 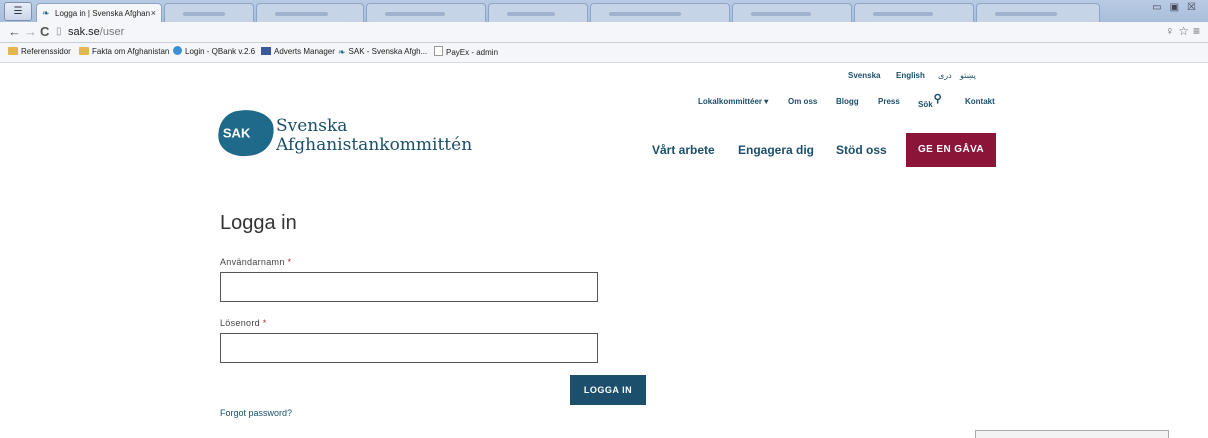 What do you see at coordinates (951, 150) in the screenshot?
I see `donate-button: GE EN GÅVA` at bounding box center [951, 150].